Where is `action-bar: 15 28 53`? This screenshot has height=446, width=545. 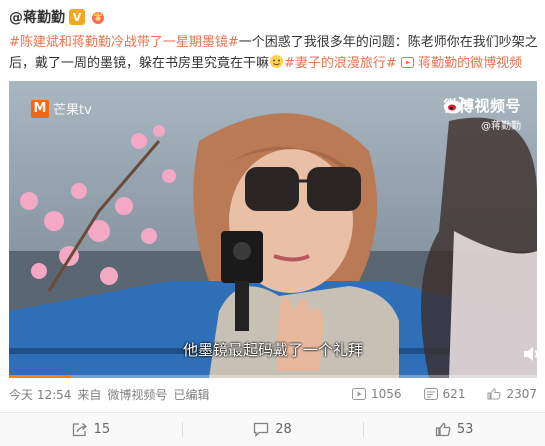
action-bar: 15 28 53 is located at coordinates (272, 429).